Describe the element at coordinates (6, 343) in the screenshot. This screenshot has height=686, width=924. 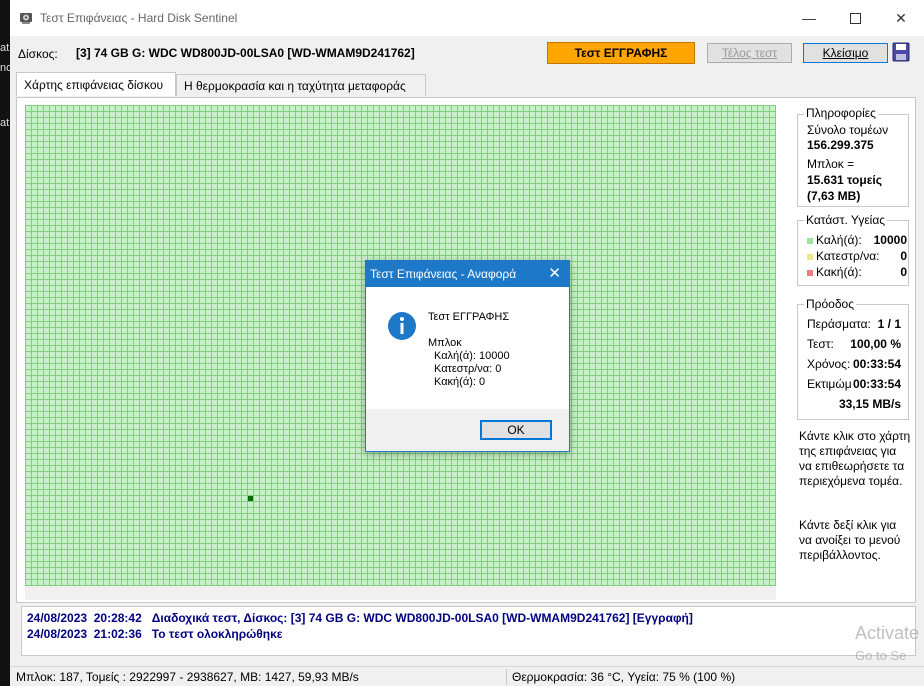
I see `desktop-background: at nc at` at that location.